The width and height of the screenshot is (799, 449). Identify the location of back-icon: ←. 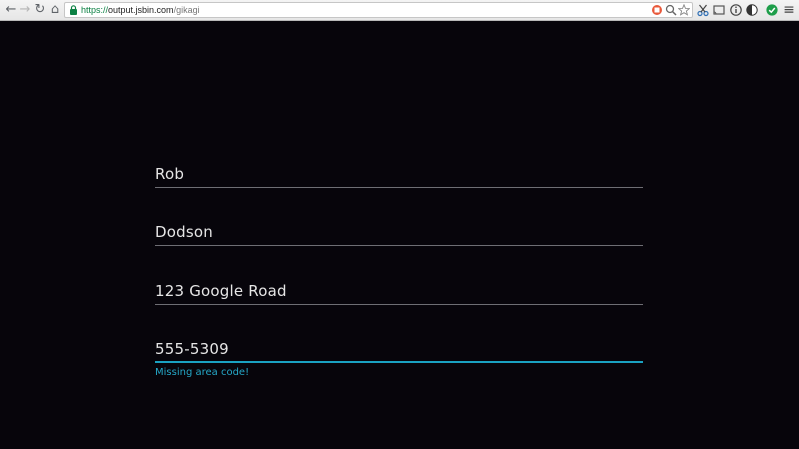
(11, 10).